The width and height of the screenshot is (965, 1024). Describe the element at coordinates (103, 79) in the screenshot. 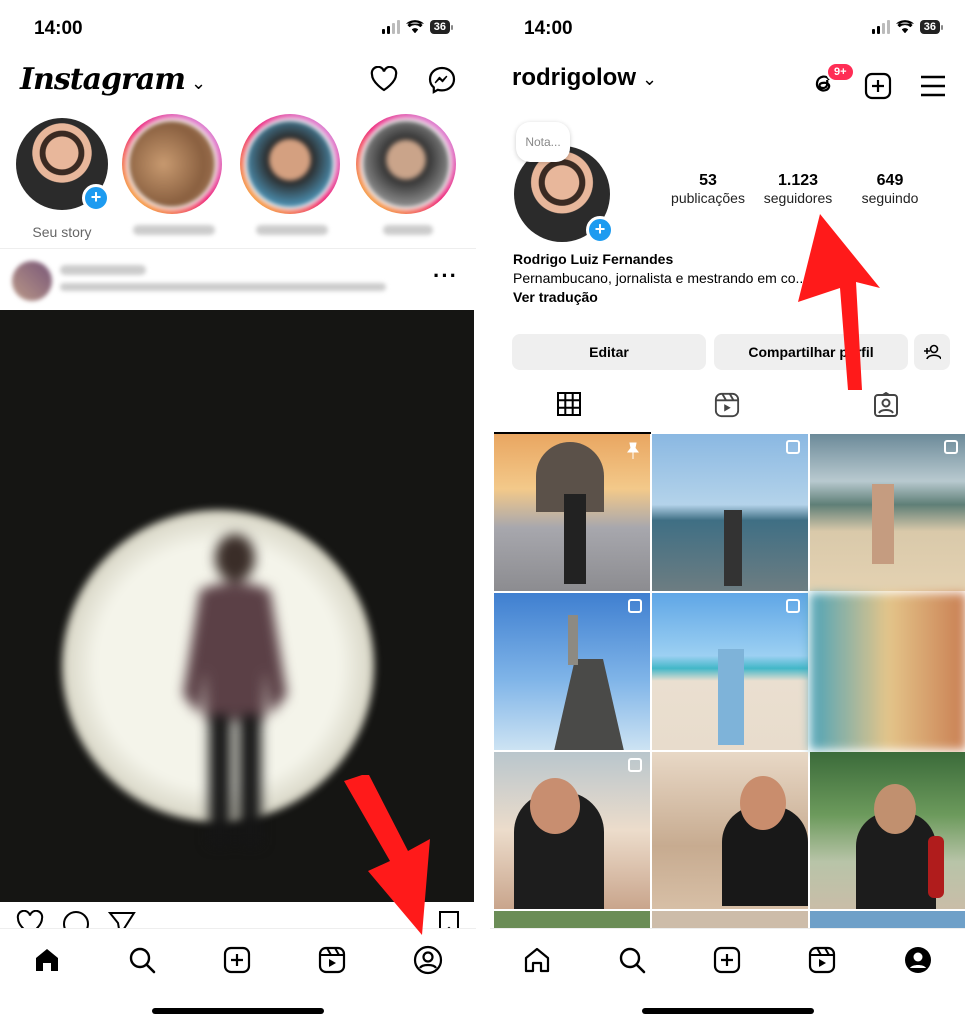

I see `instagram-logo: Instagram` at that location.